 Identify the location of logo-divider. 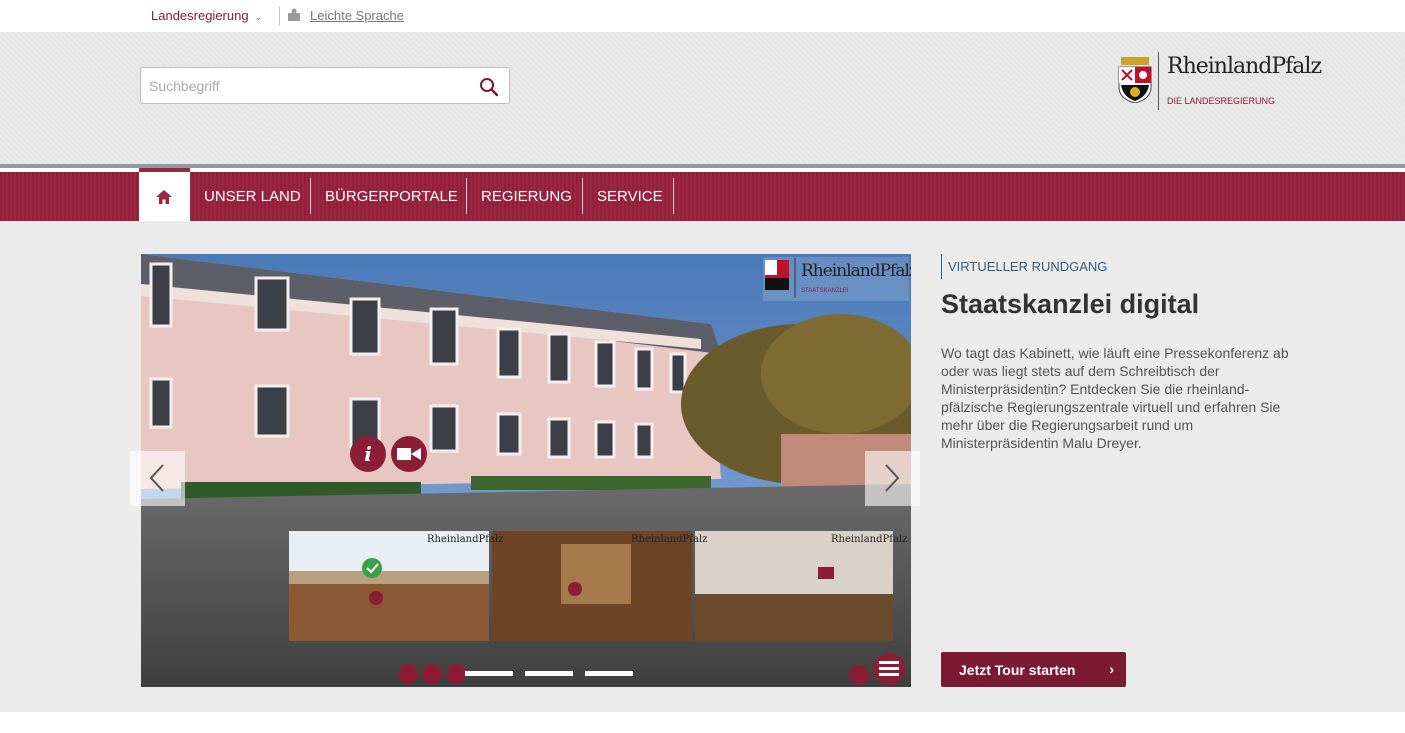
(1158, 81).